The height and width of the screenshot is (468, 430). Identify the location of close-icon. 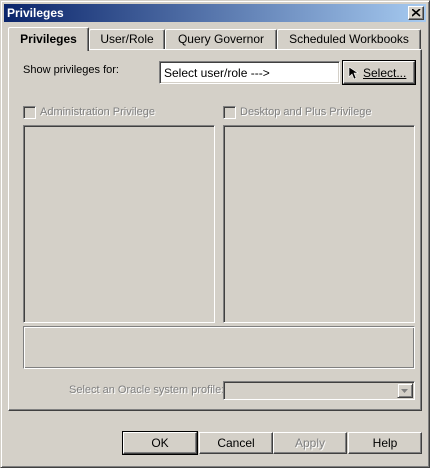
(416, 13).